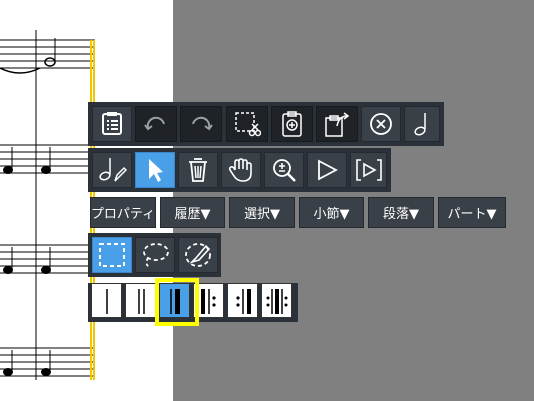 The image size is (534, 401). Describe the element at coordinates (112, 124) in the screenshot. I see `score-list-icon` at that location.